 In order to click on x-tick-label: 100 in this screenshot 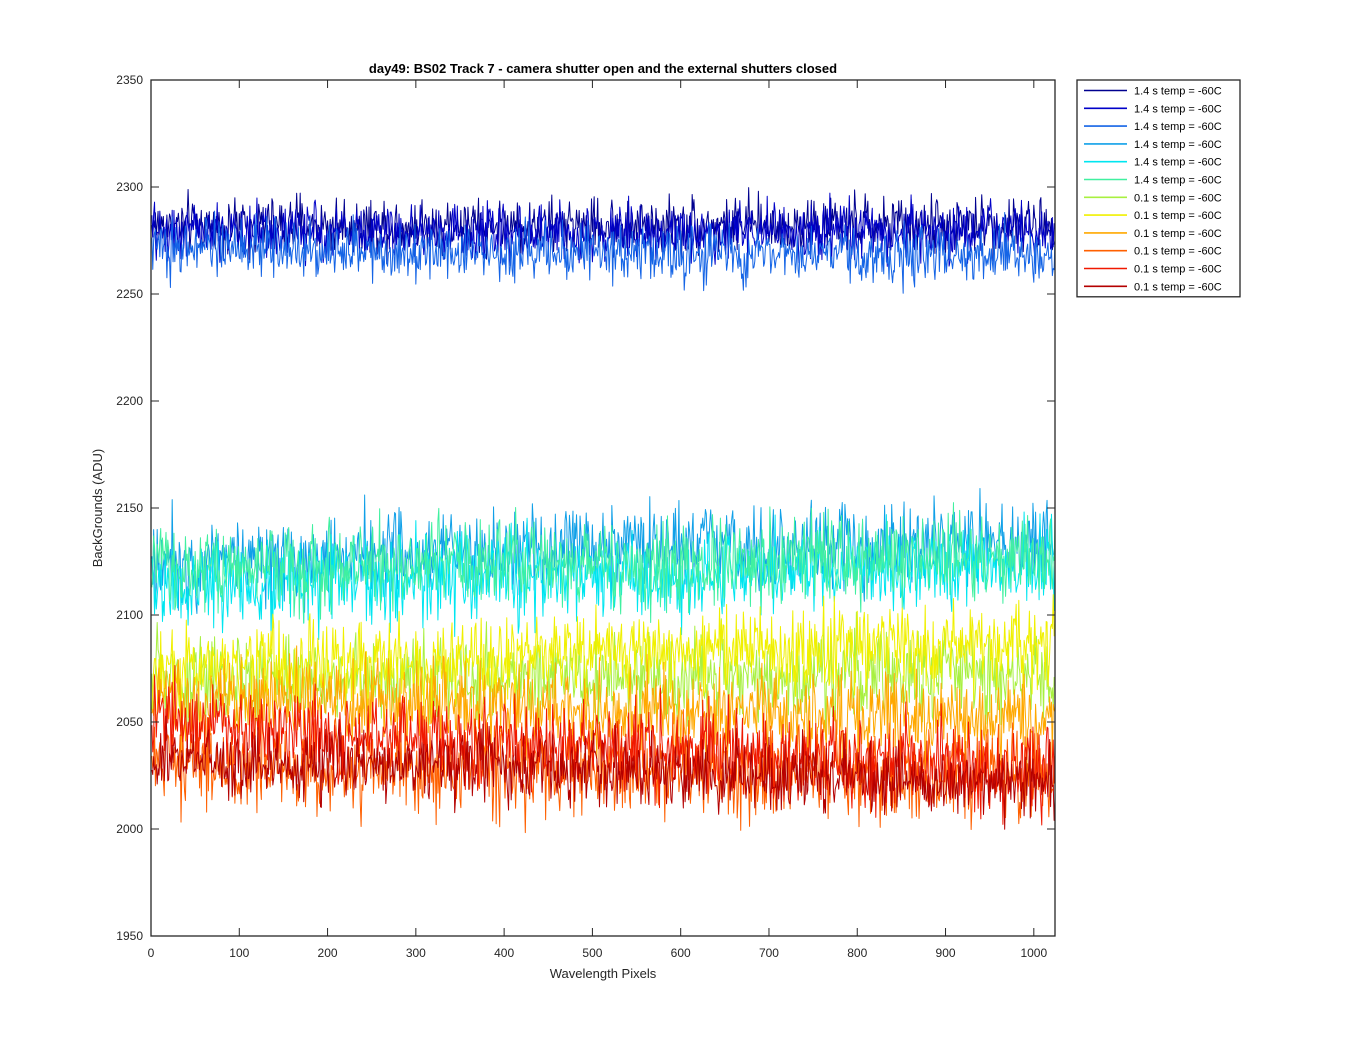, I will do `click(239, 953)`.